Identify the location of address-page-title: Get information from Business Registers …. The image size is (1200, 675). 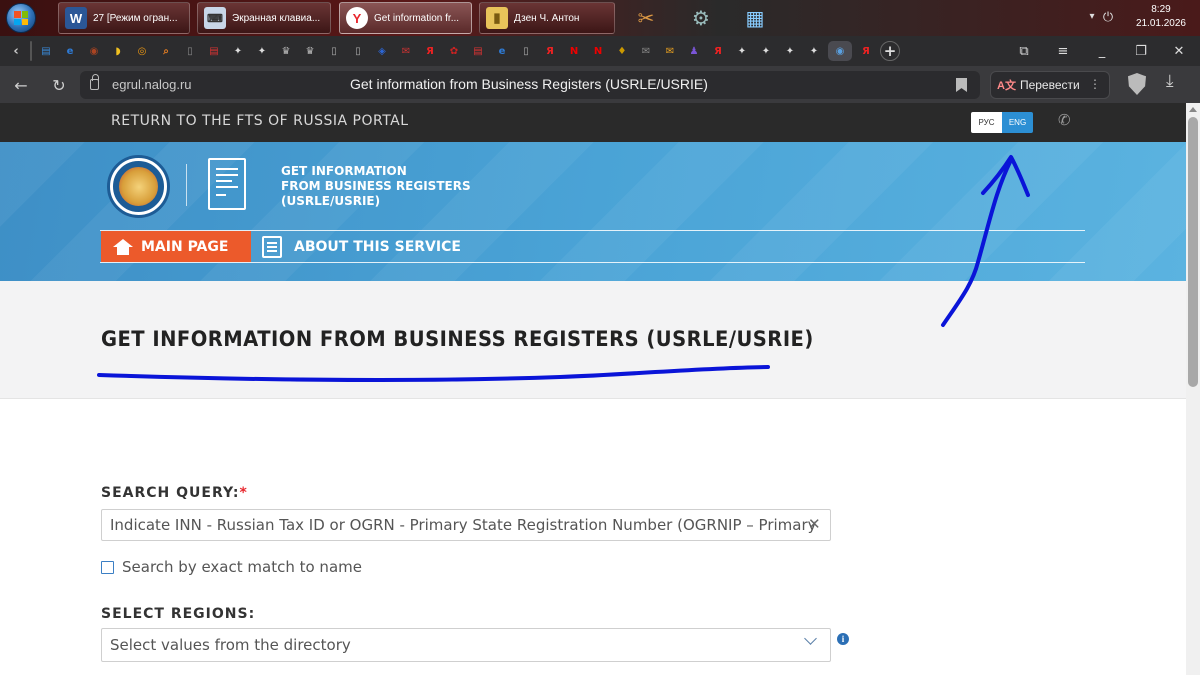
(529, 84).